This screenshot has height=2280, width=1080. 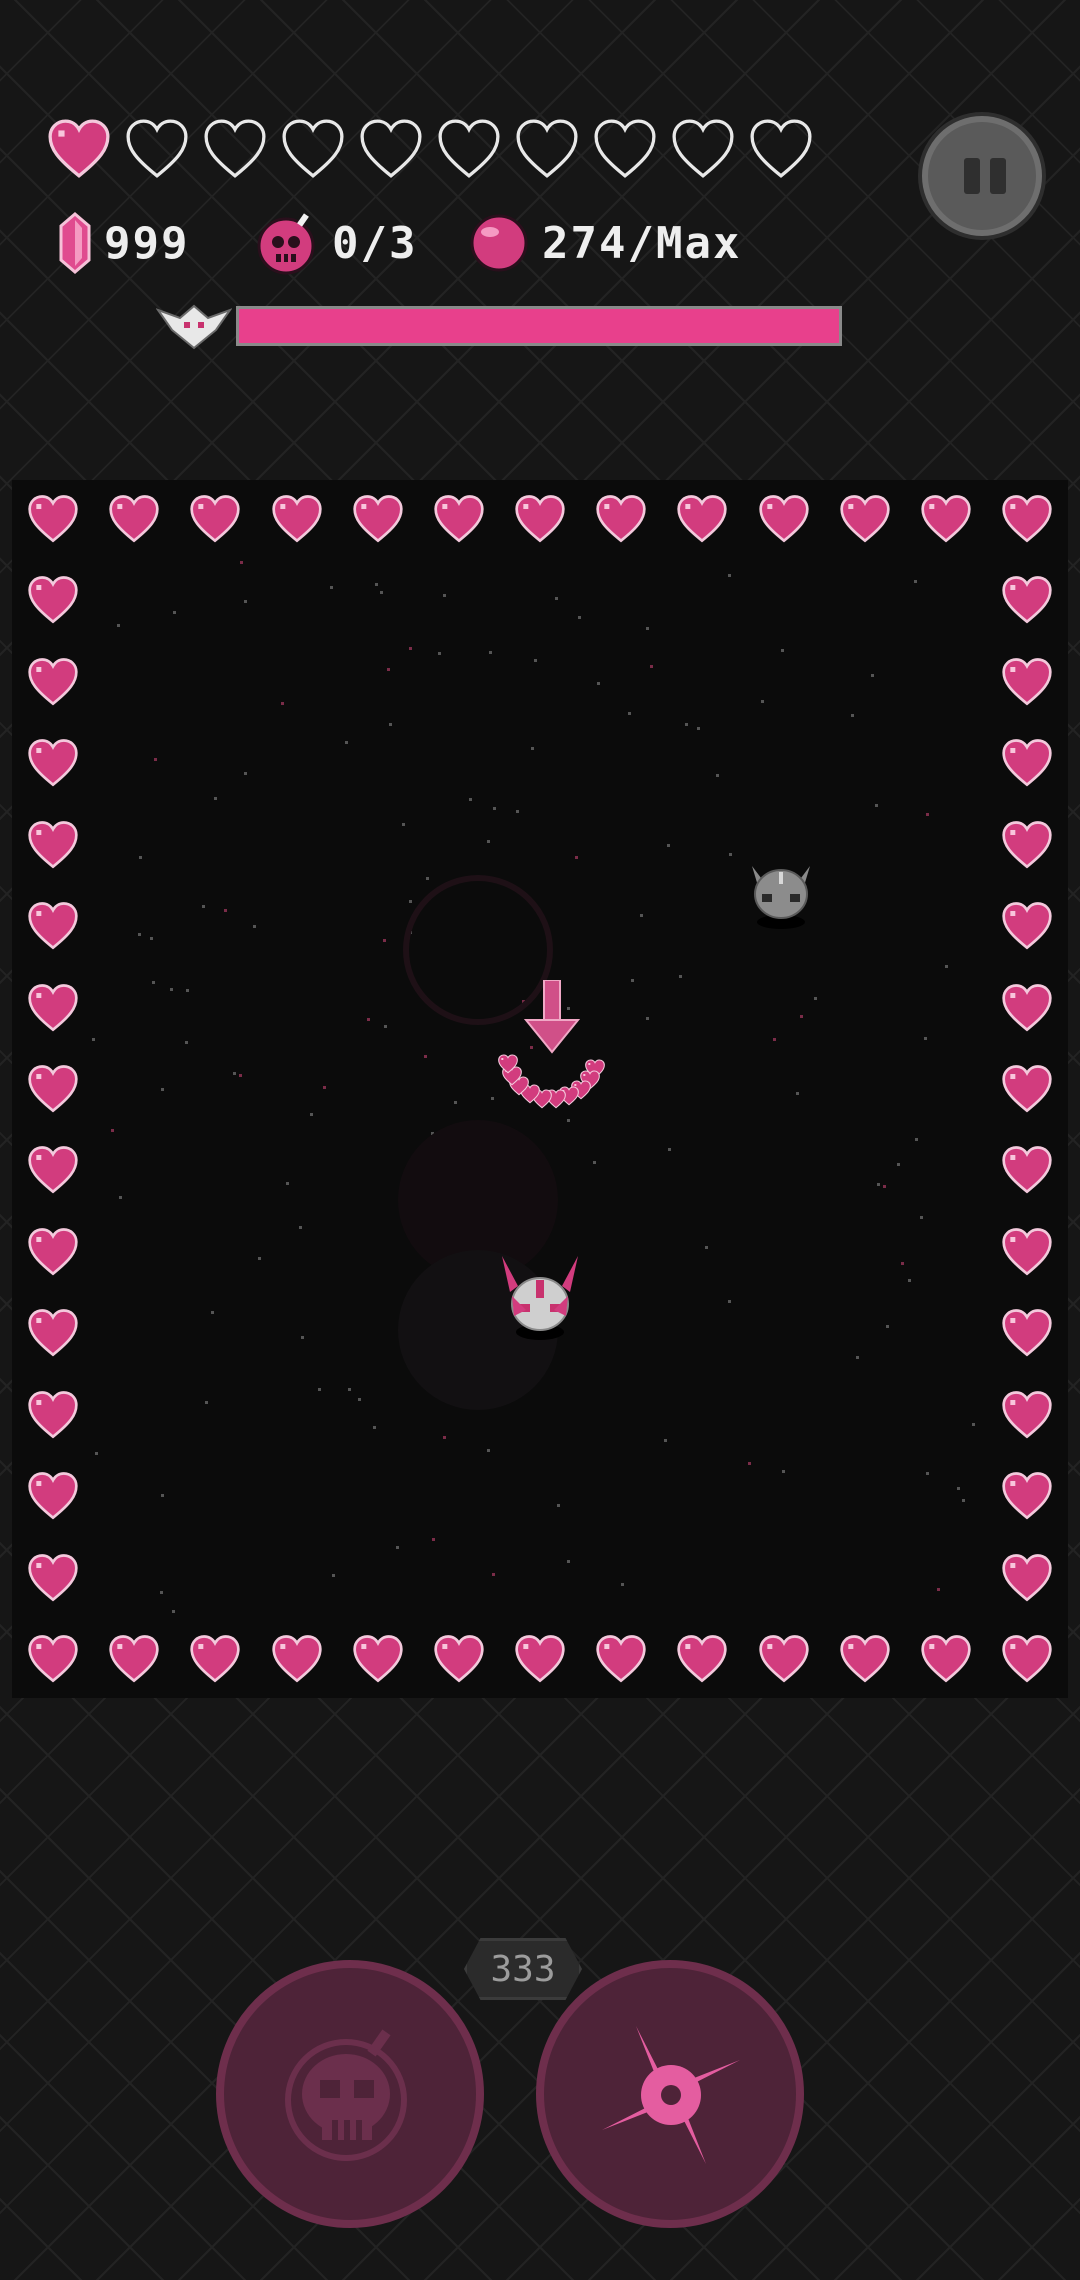 I want to click on winged-boss-icon, so click(x=194, y=327).